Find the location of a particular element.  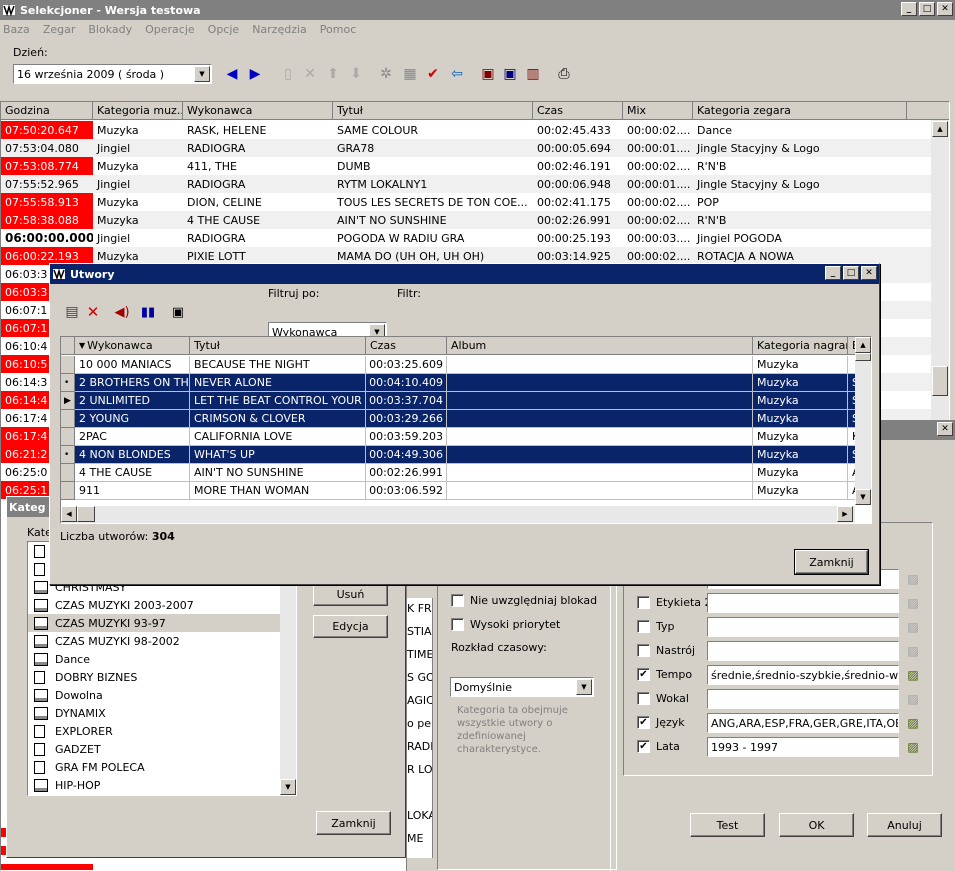

high-priority-checkbox is located at coordinates (457, 624).